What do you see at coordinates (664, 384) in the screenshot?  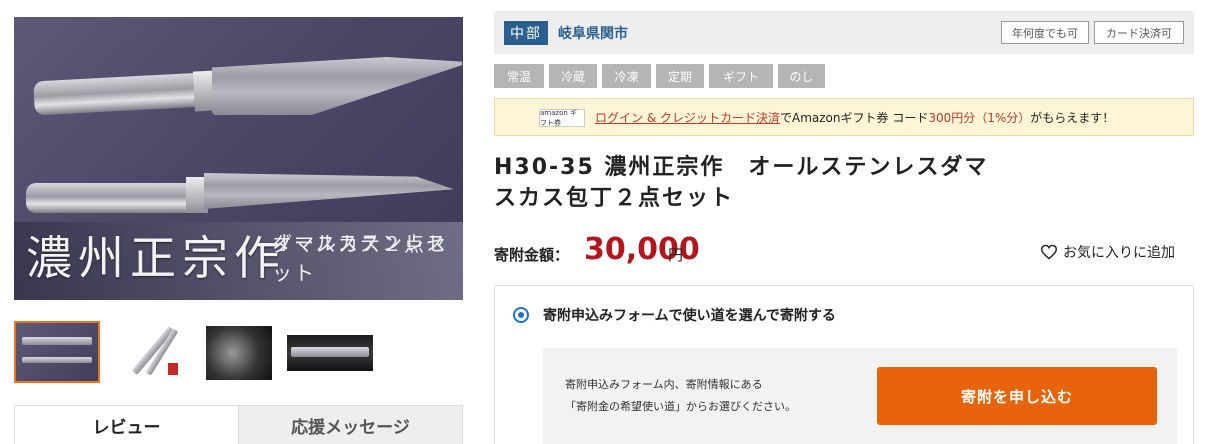 I see `donation-description-line-1: 寄附申込みフォーム内、寄附情報にある` at bounding box center [664, 384].